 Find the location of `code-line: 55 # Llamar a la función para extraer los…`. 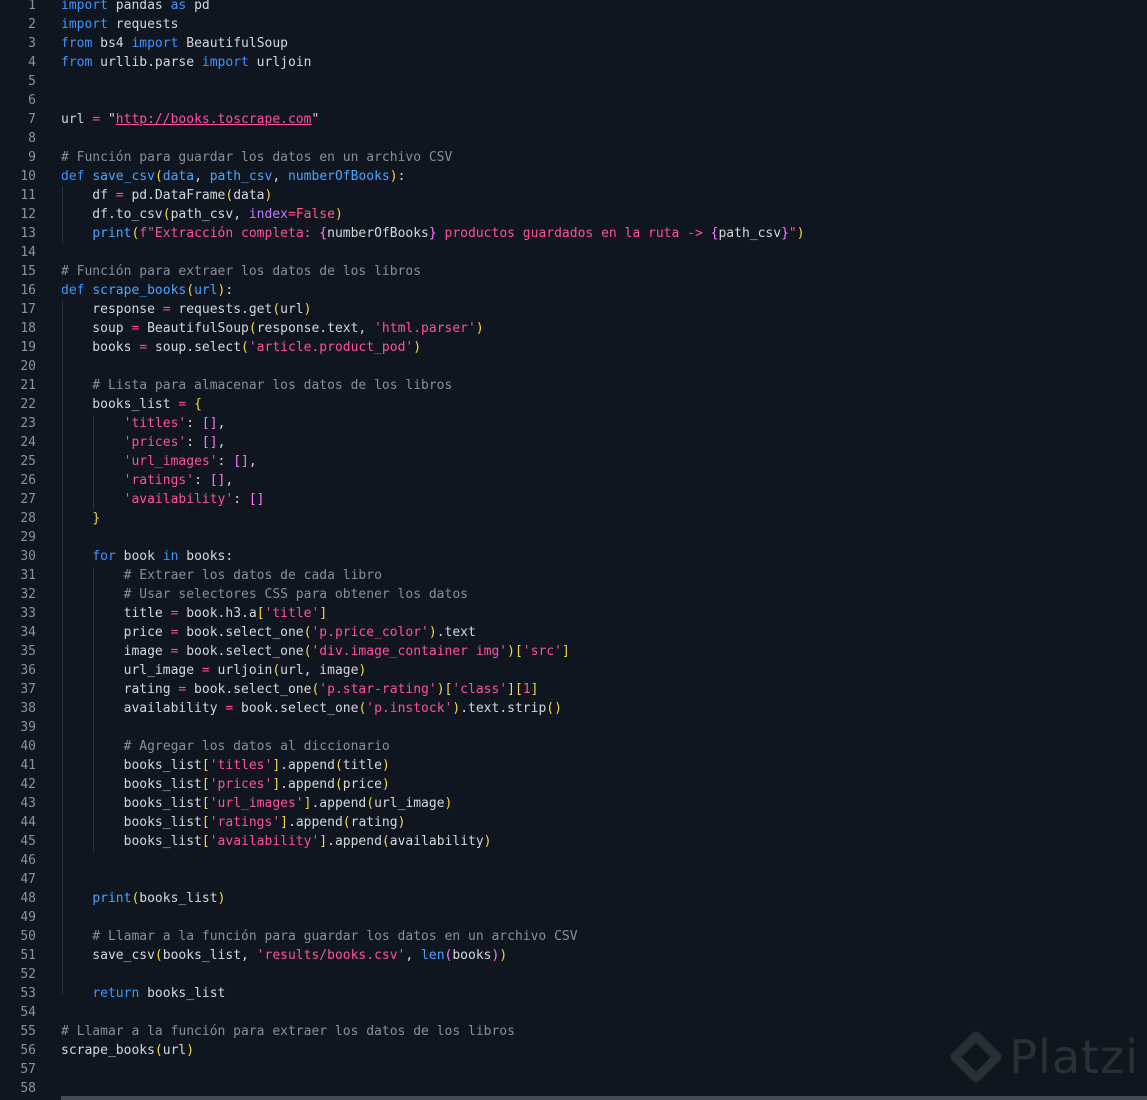

code-line: 55 # Llamar a la función para extraer los… is located at coordinates (573, 1031).